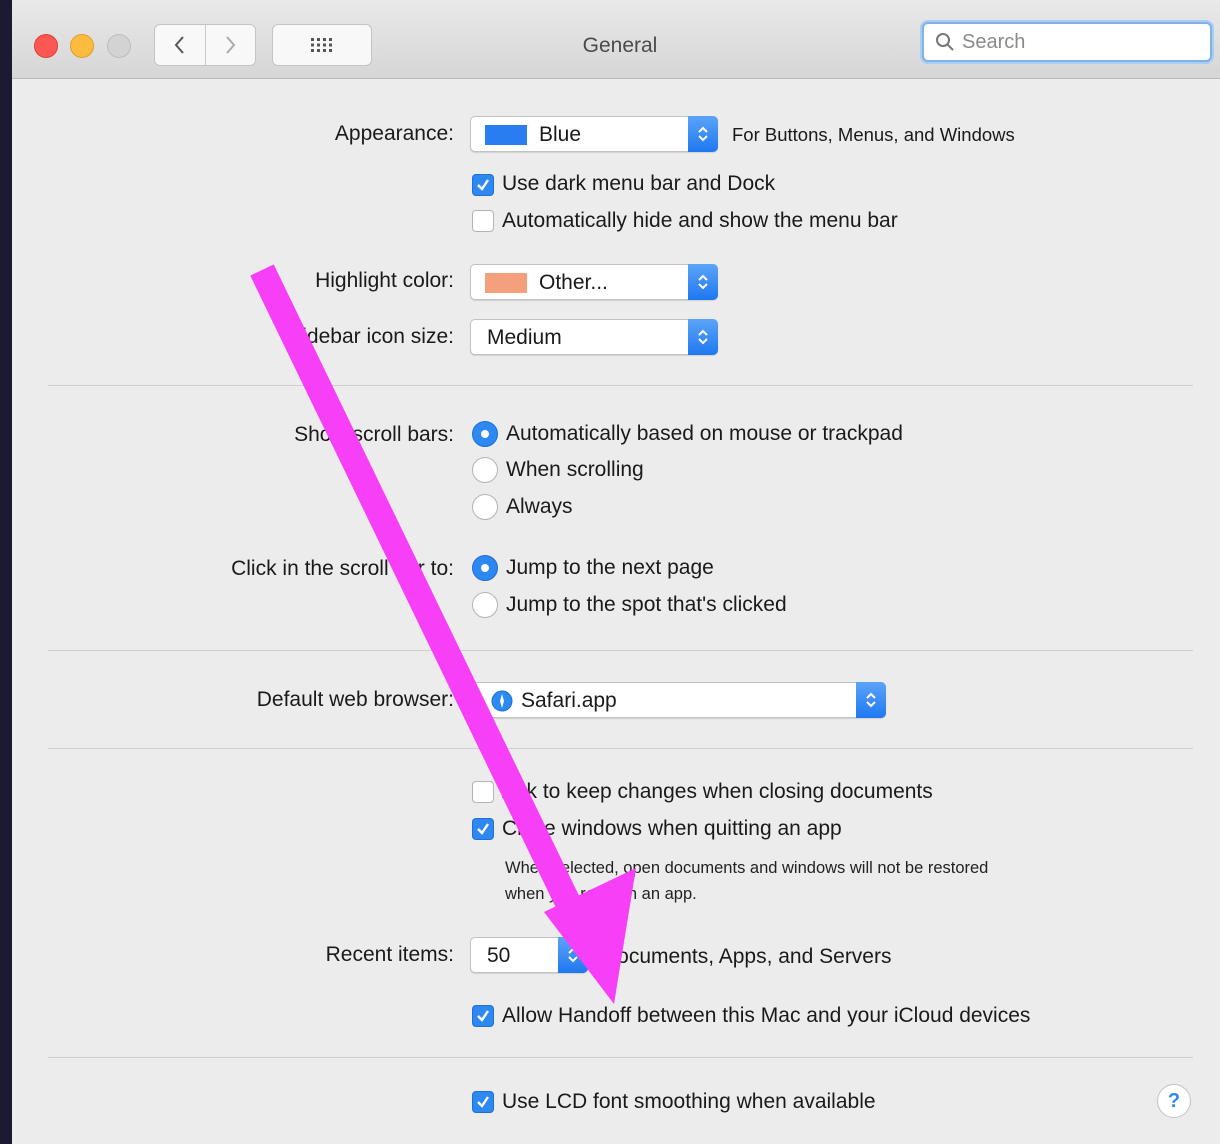 This screenshot has height=1144, width=1220. Describe the element at coordinates (646, 604) in the screenshot. I see `jump-to-spot-label: Jump to the spot that's clicked` at that location.